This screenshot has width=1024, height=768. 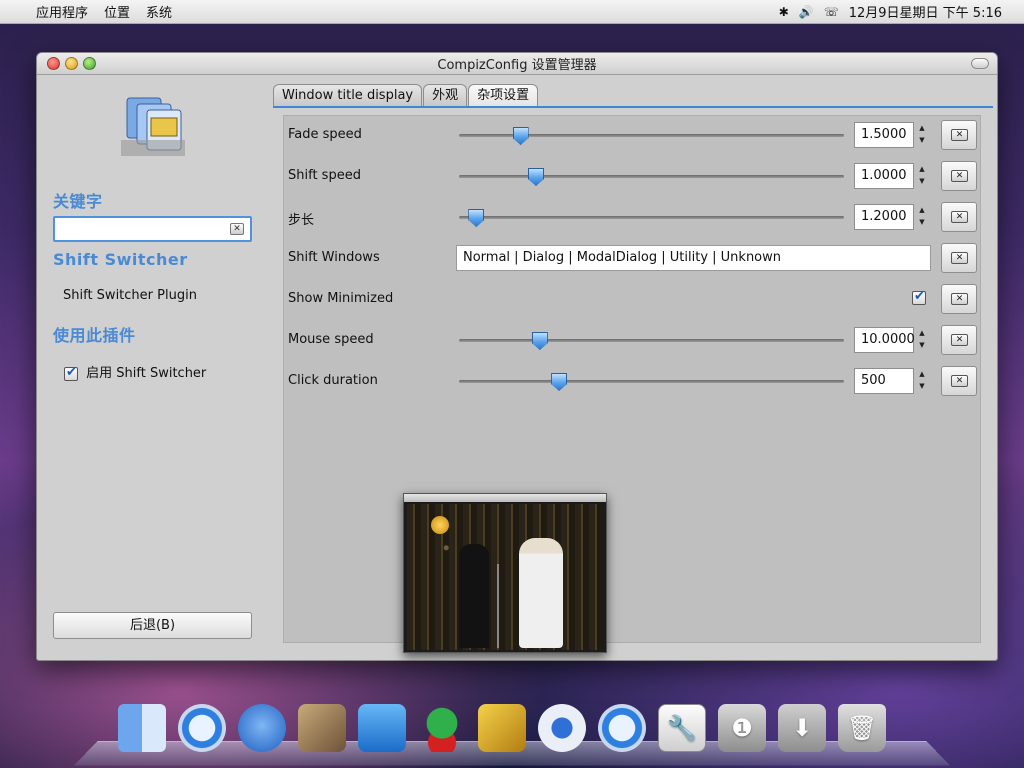 I want to click on keyword-heading: 关键字, so click(x=78, y=201).